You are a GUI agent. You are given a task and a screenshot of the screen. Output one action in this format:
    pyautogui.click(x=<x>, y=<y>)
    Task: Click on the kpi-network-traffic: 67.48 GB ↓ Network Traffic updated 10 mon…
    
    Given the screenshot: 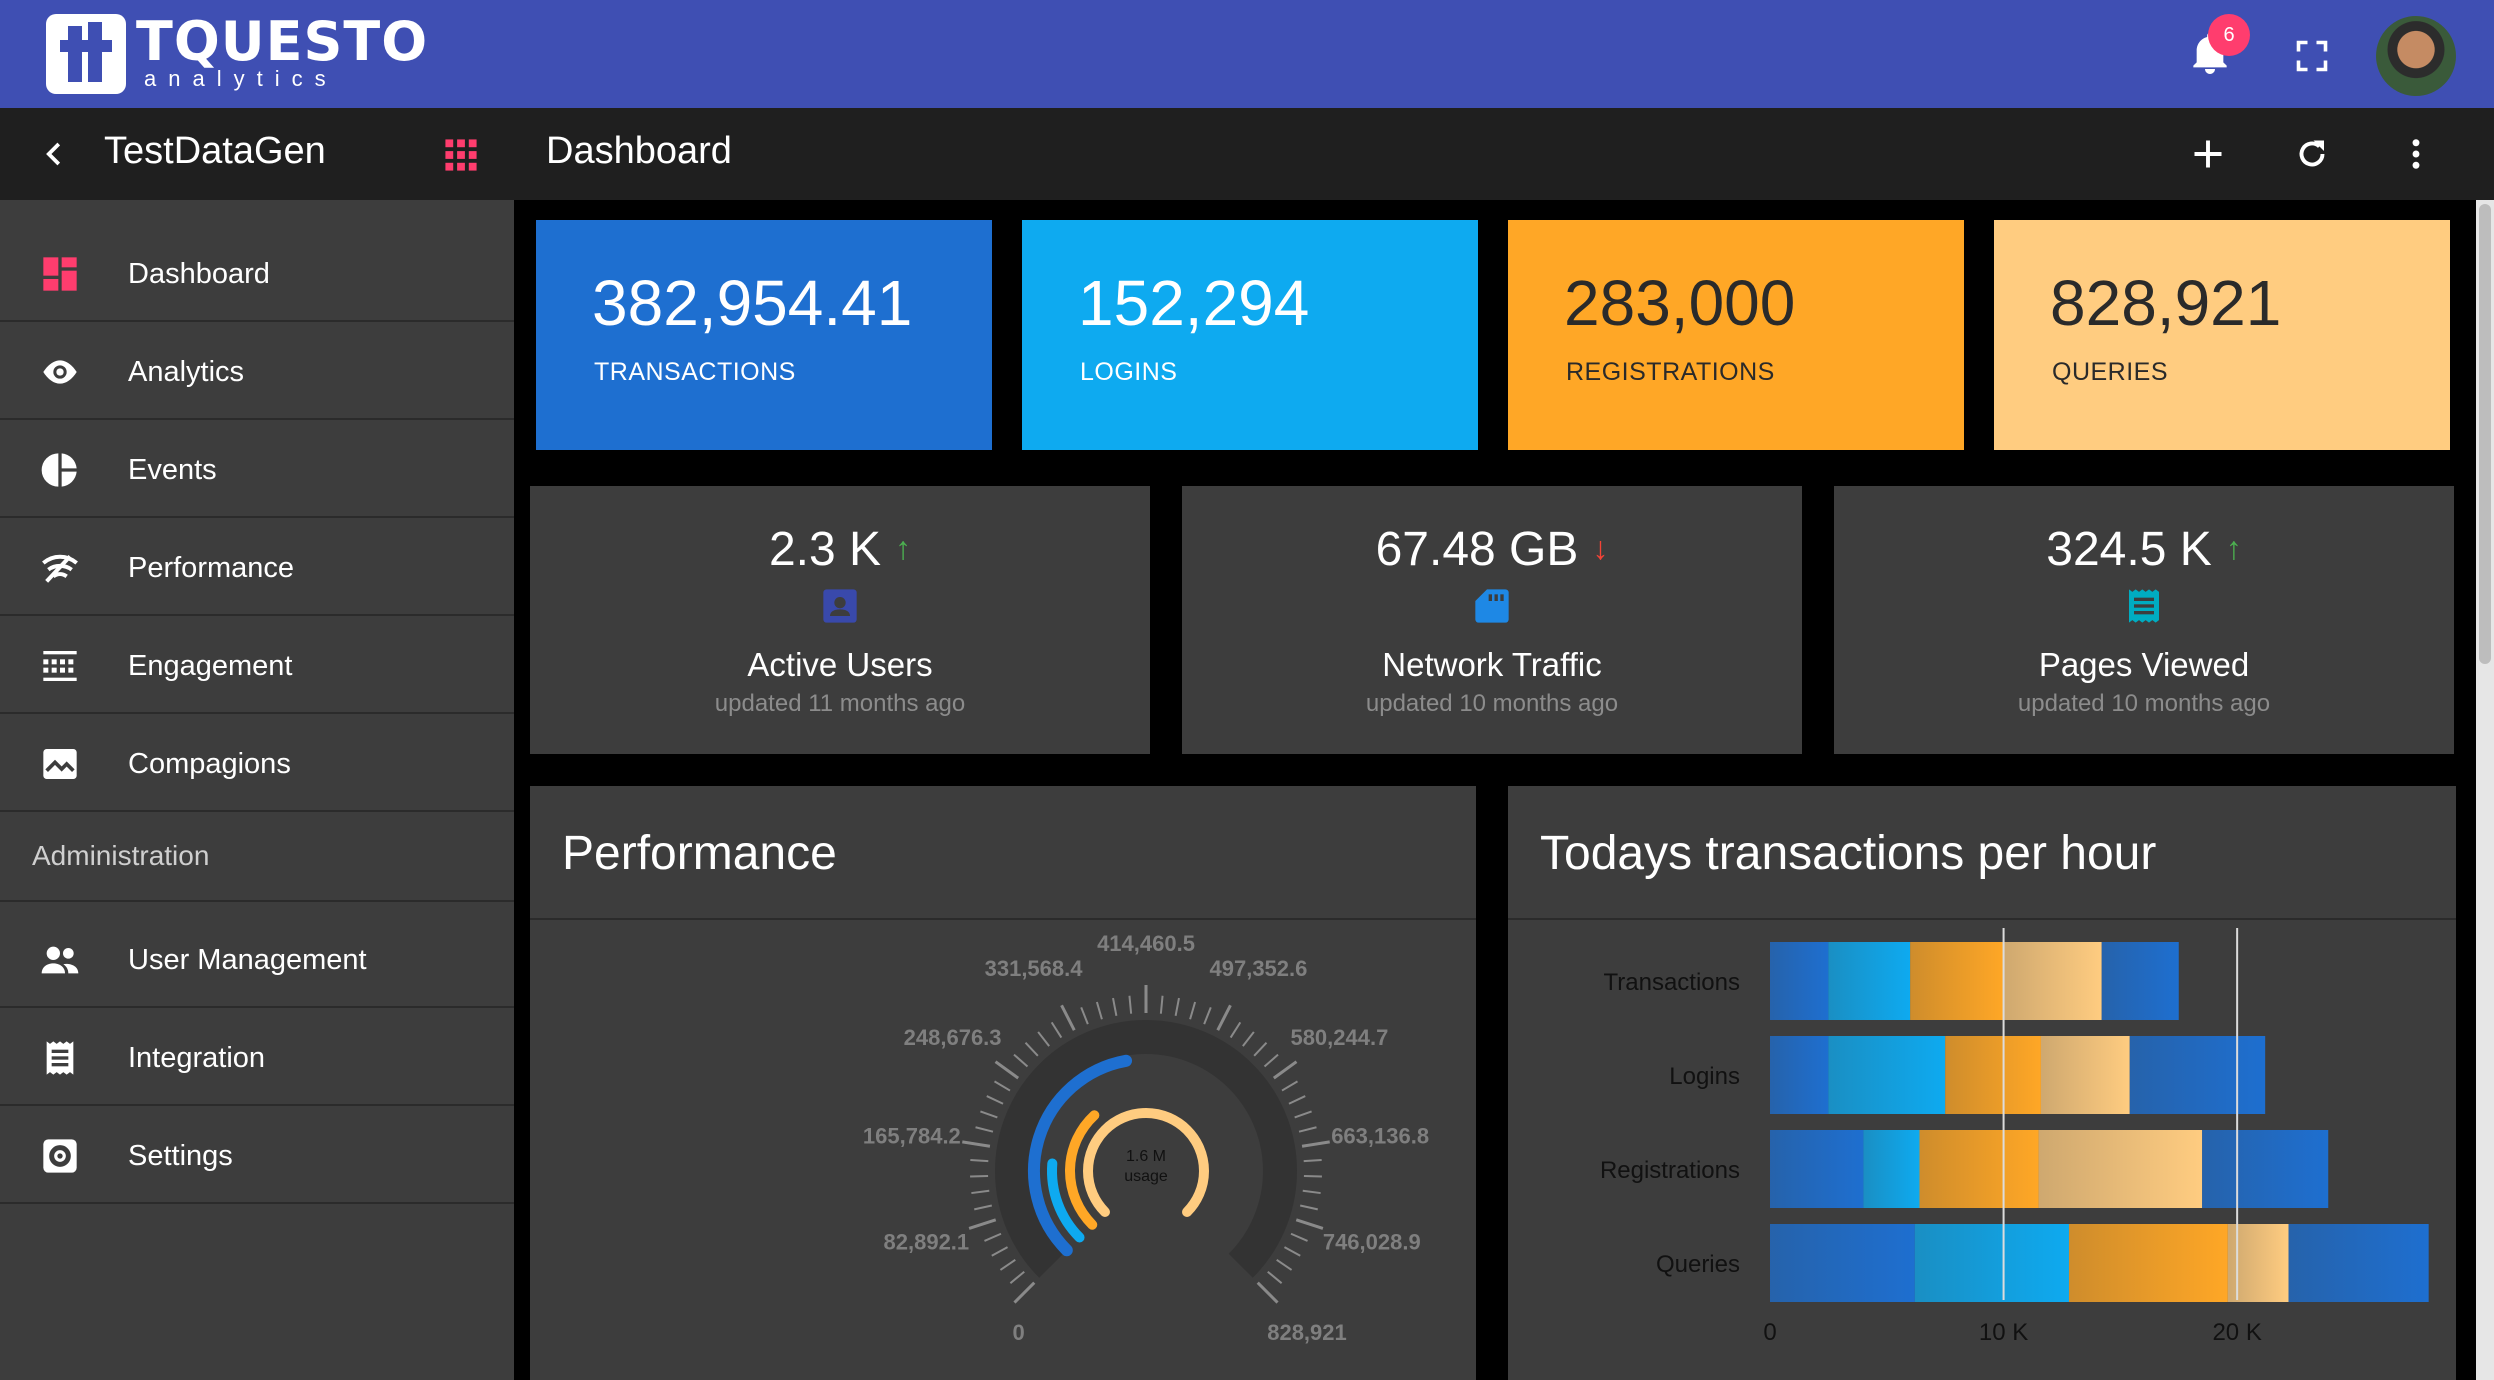 What is the action you would take?
    pyautogui.click(x=1492, y=620)
    